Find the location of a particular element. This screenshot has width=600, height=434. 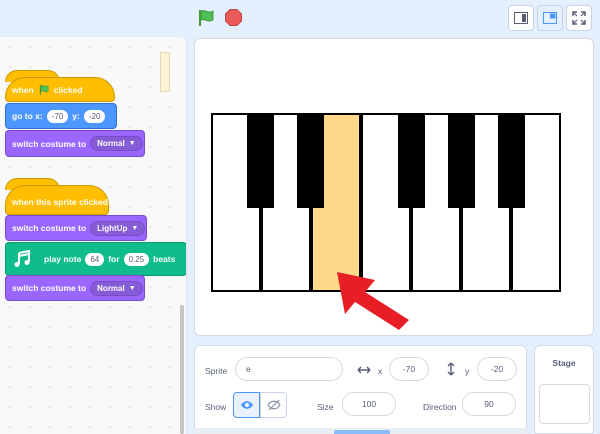

music-note-icon is located at coordinates (22, 258).